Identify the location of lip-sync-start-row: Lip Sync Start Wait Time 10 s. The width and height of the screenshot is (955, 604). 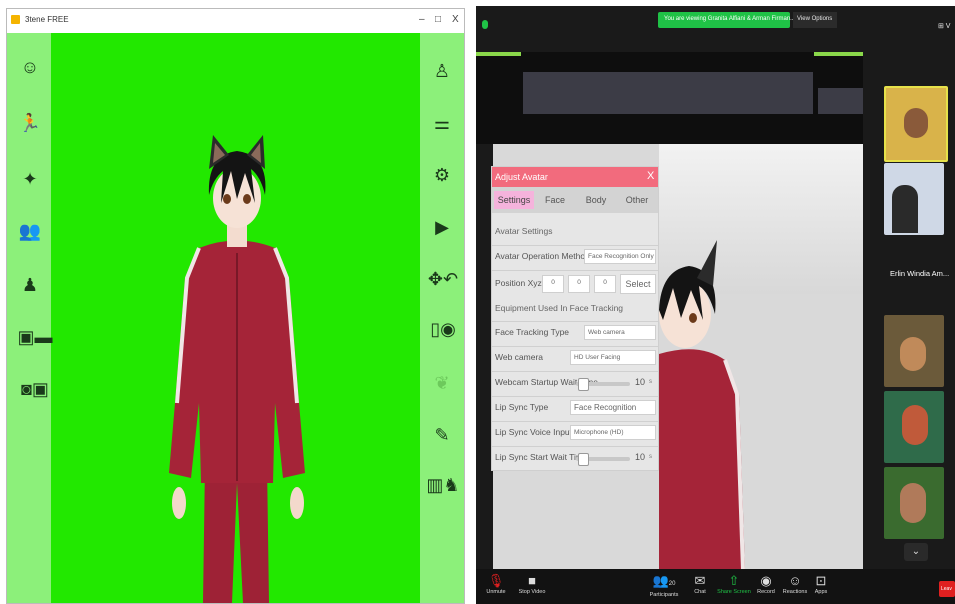
(575, 457).